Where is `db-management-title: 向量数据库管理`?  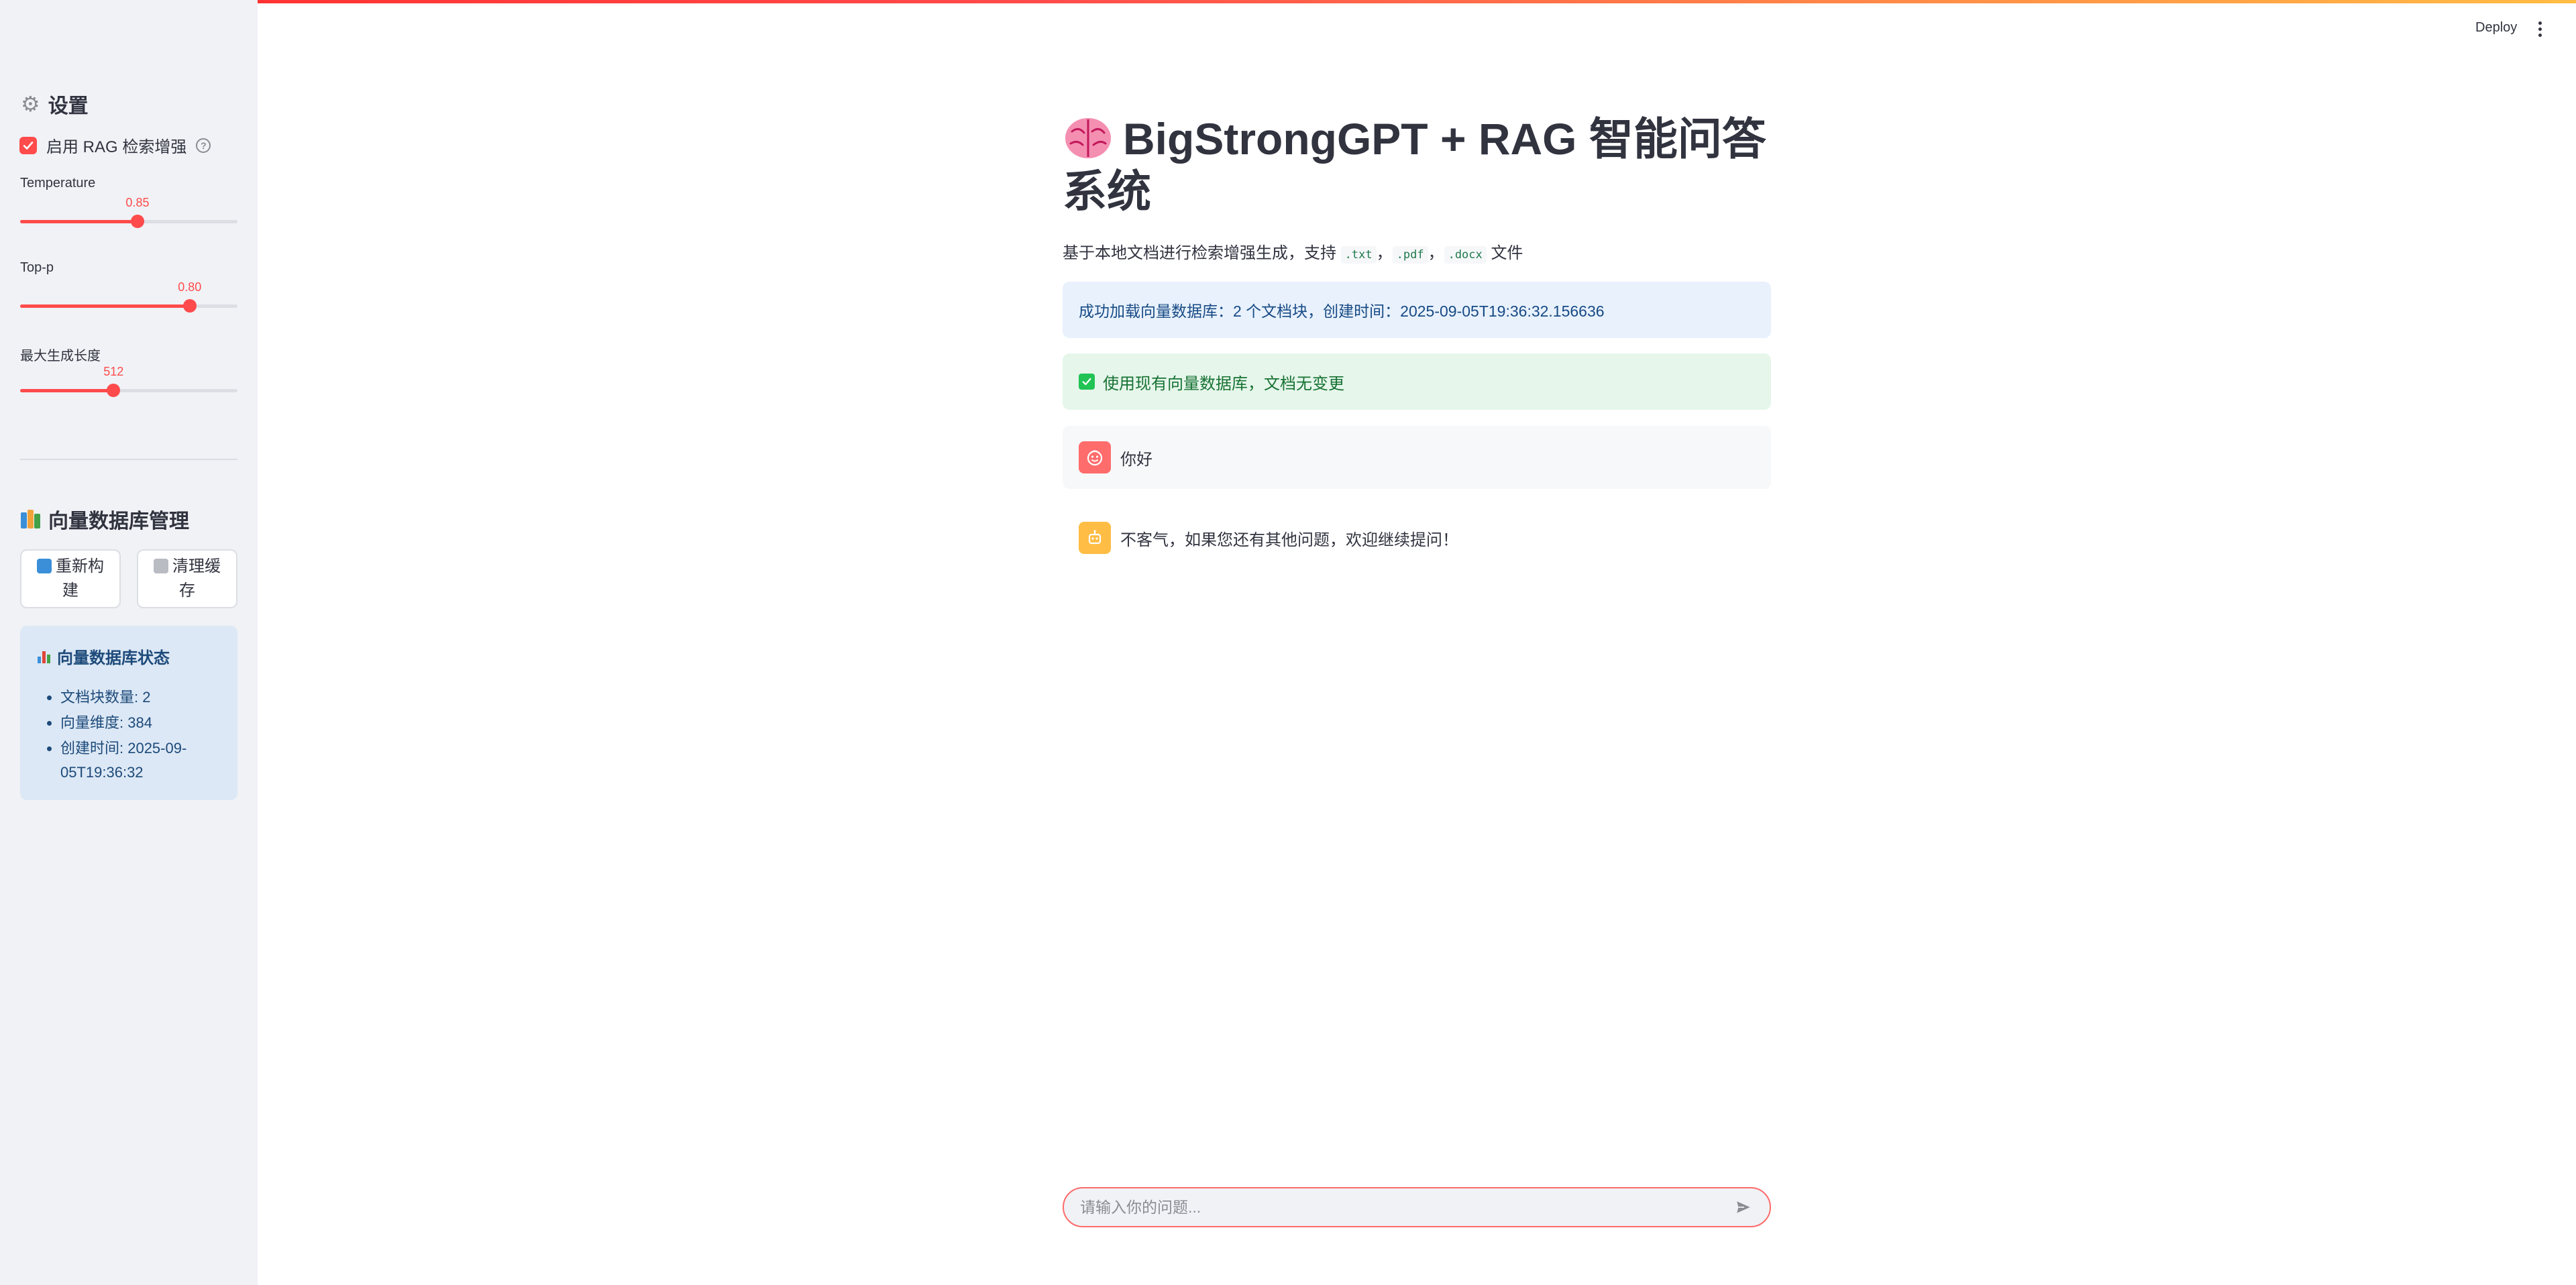
db-management-title: 向量数据库管理 is located at coordinates (118, 521).